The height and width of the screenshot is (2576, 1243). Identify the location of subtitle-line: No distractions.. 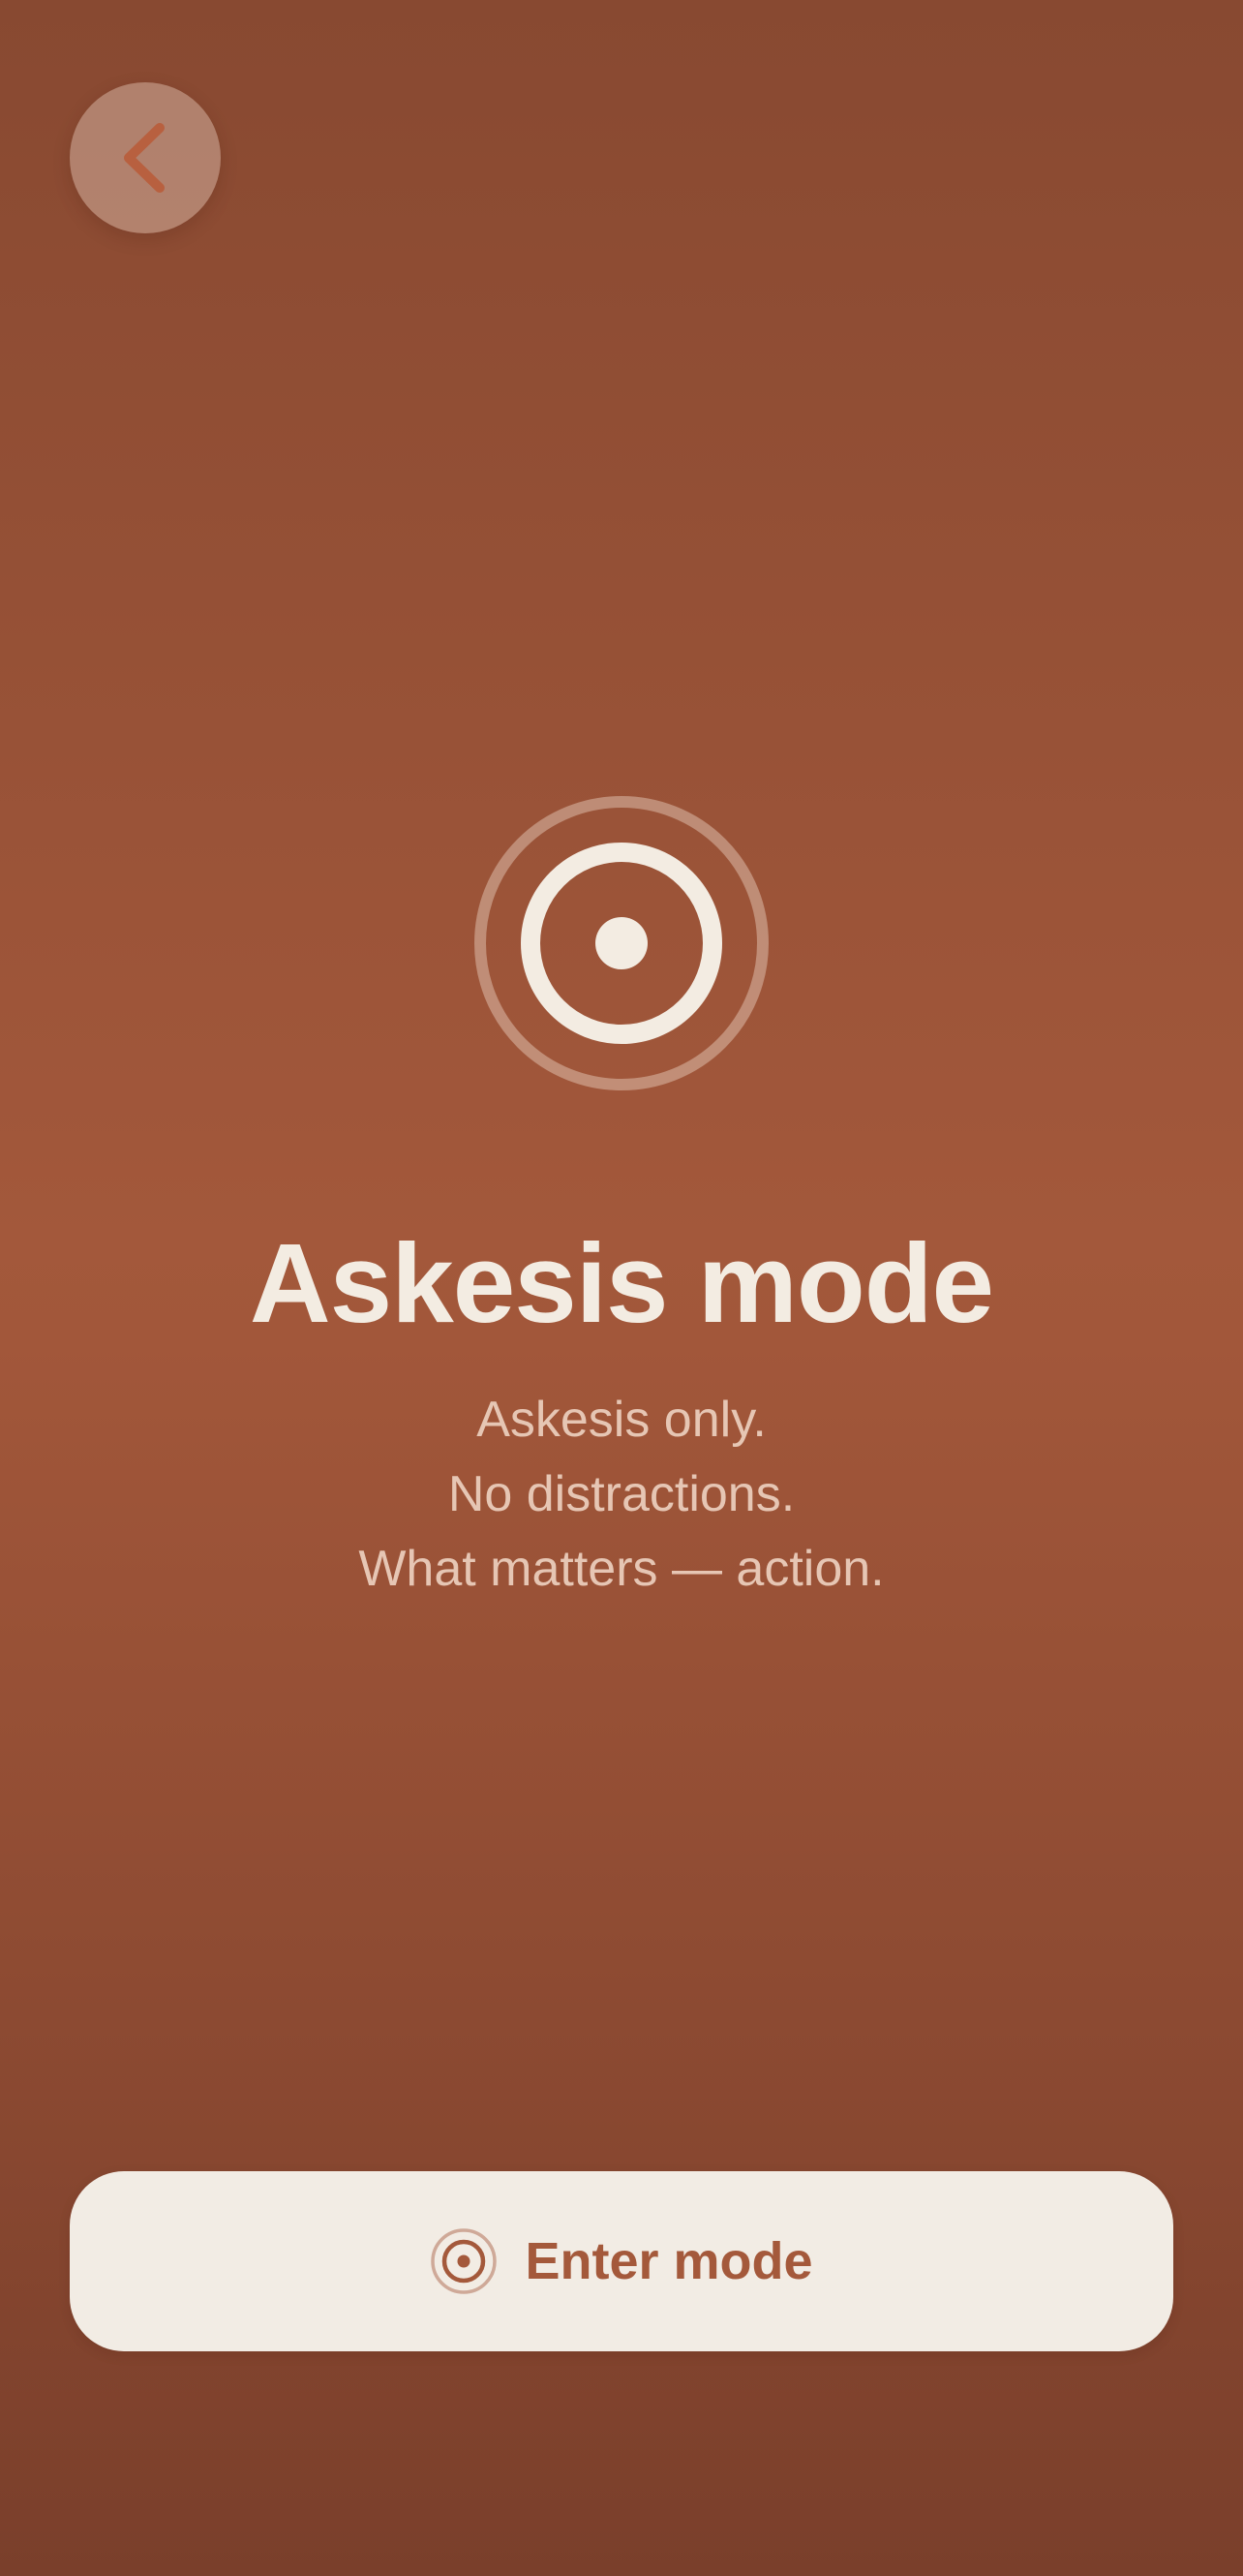
(621, 1494).